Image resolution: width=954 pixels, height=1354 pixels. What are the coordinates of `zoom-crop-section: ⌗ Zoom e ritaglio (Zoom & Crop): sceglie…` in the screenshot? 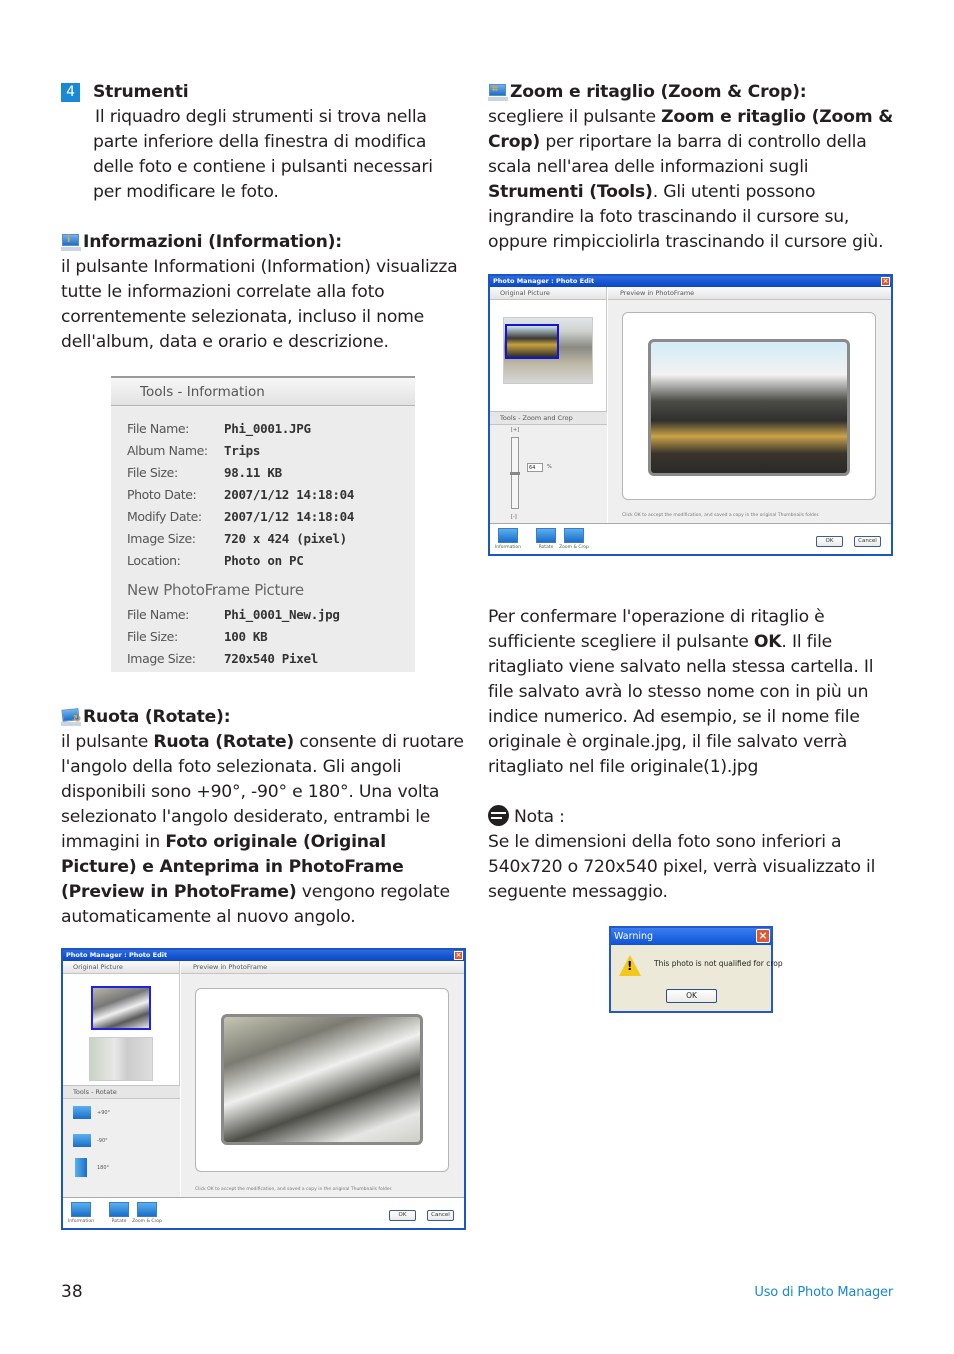 It's located at (693, 167).